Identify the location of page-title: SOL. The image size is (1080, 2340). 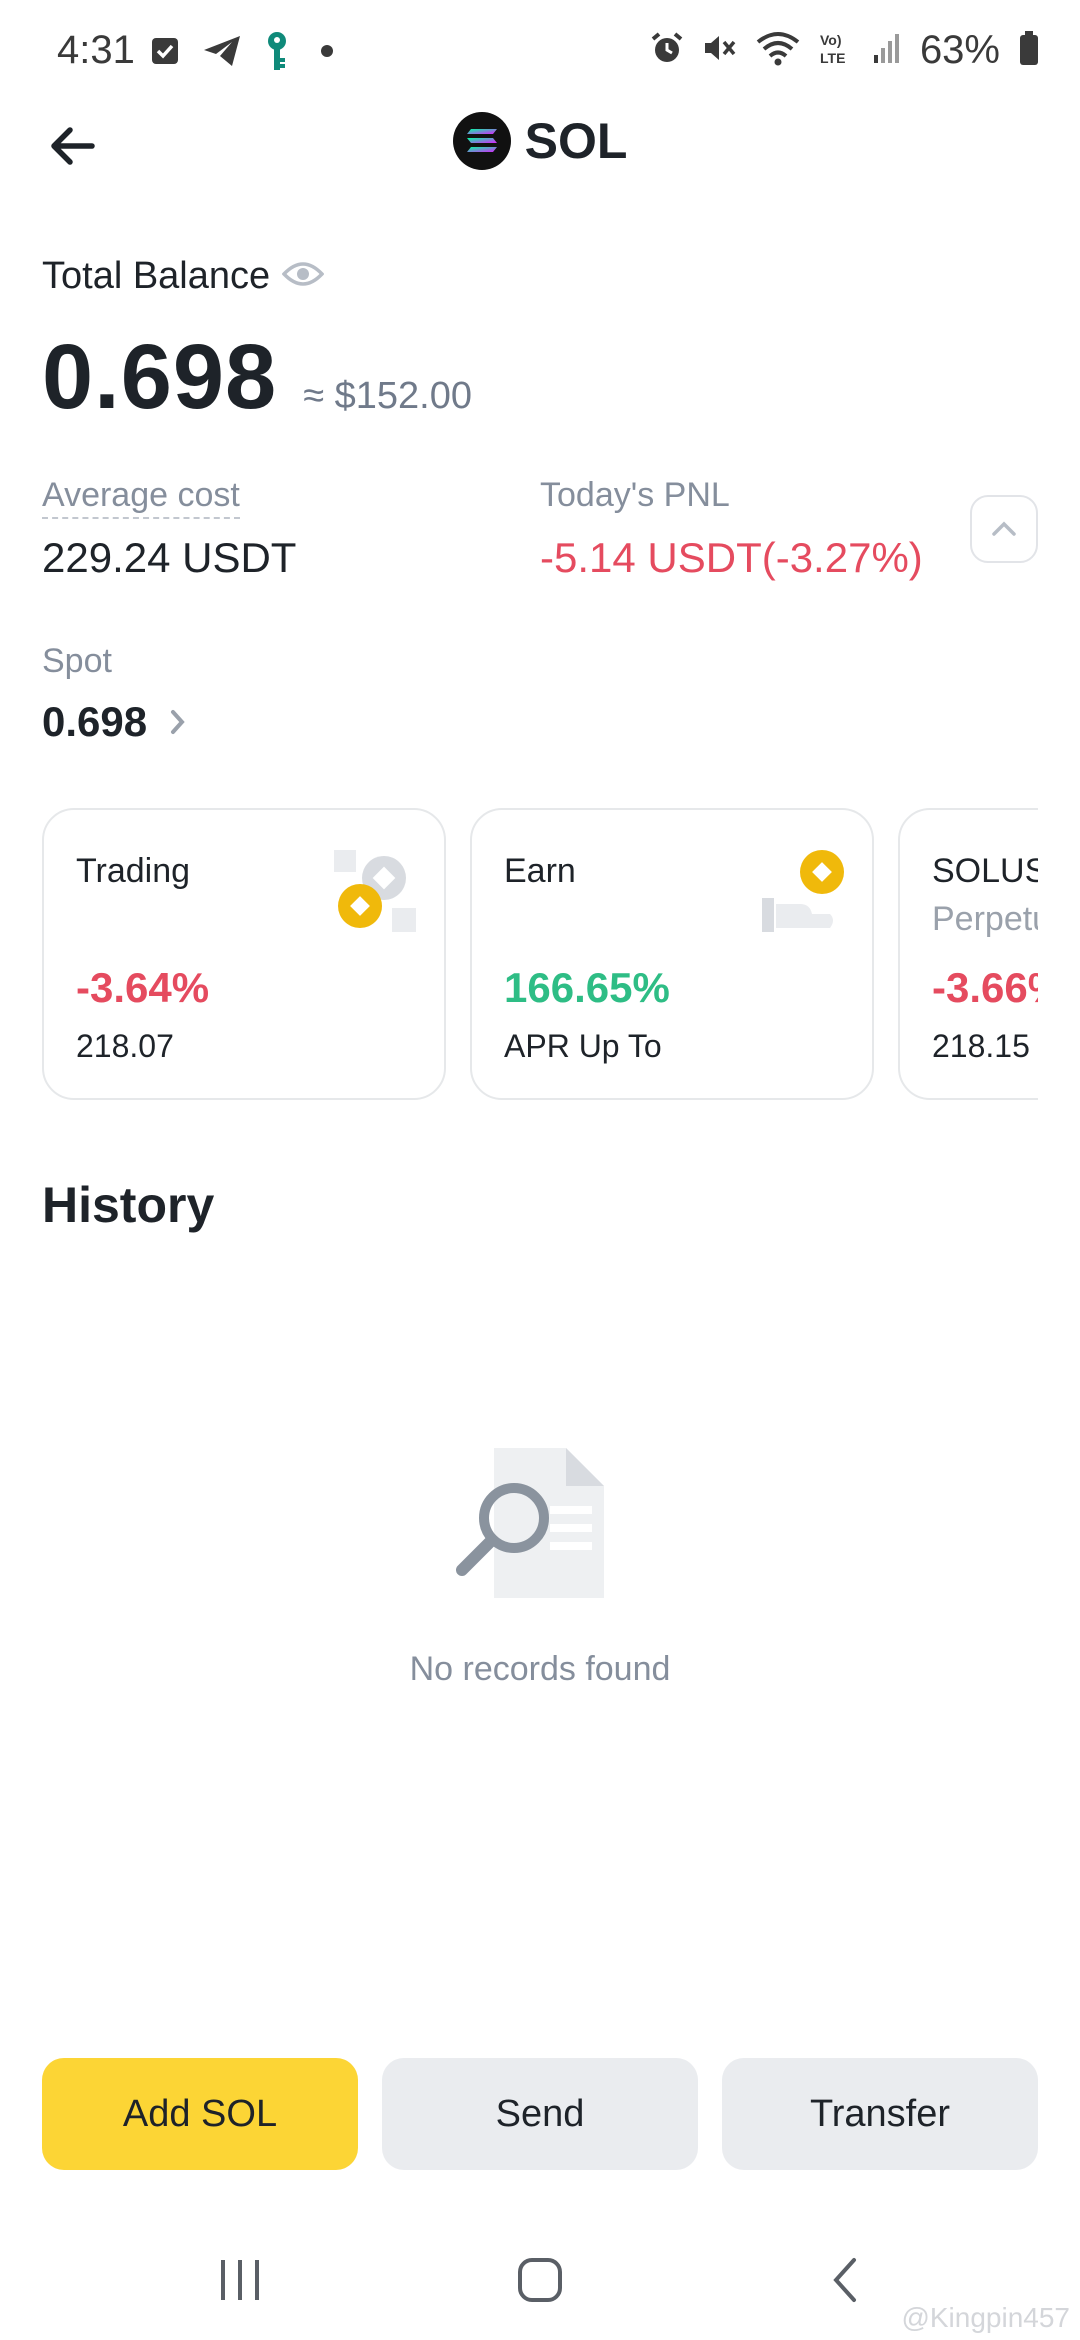
(576, 141).